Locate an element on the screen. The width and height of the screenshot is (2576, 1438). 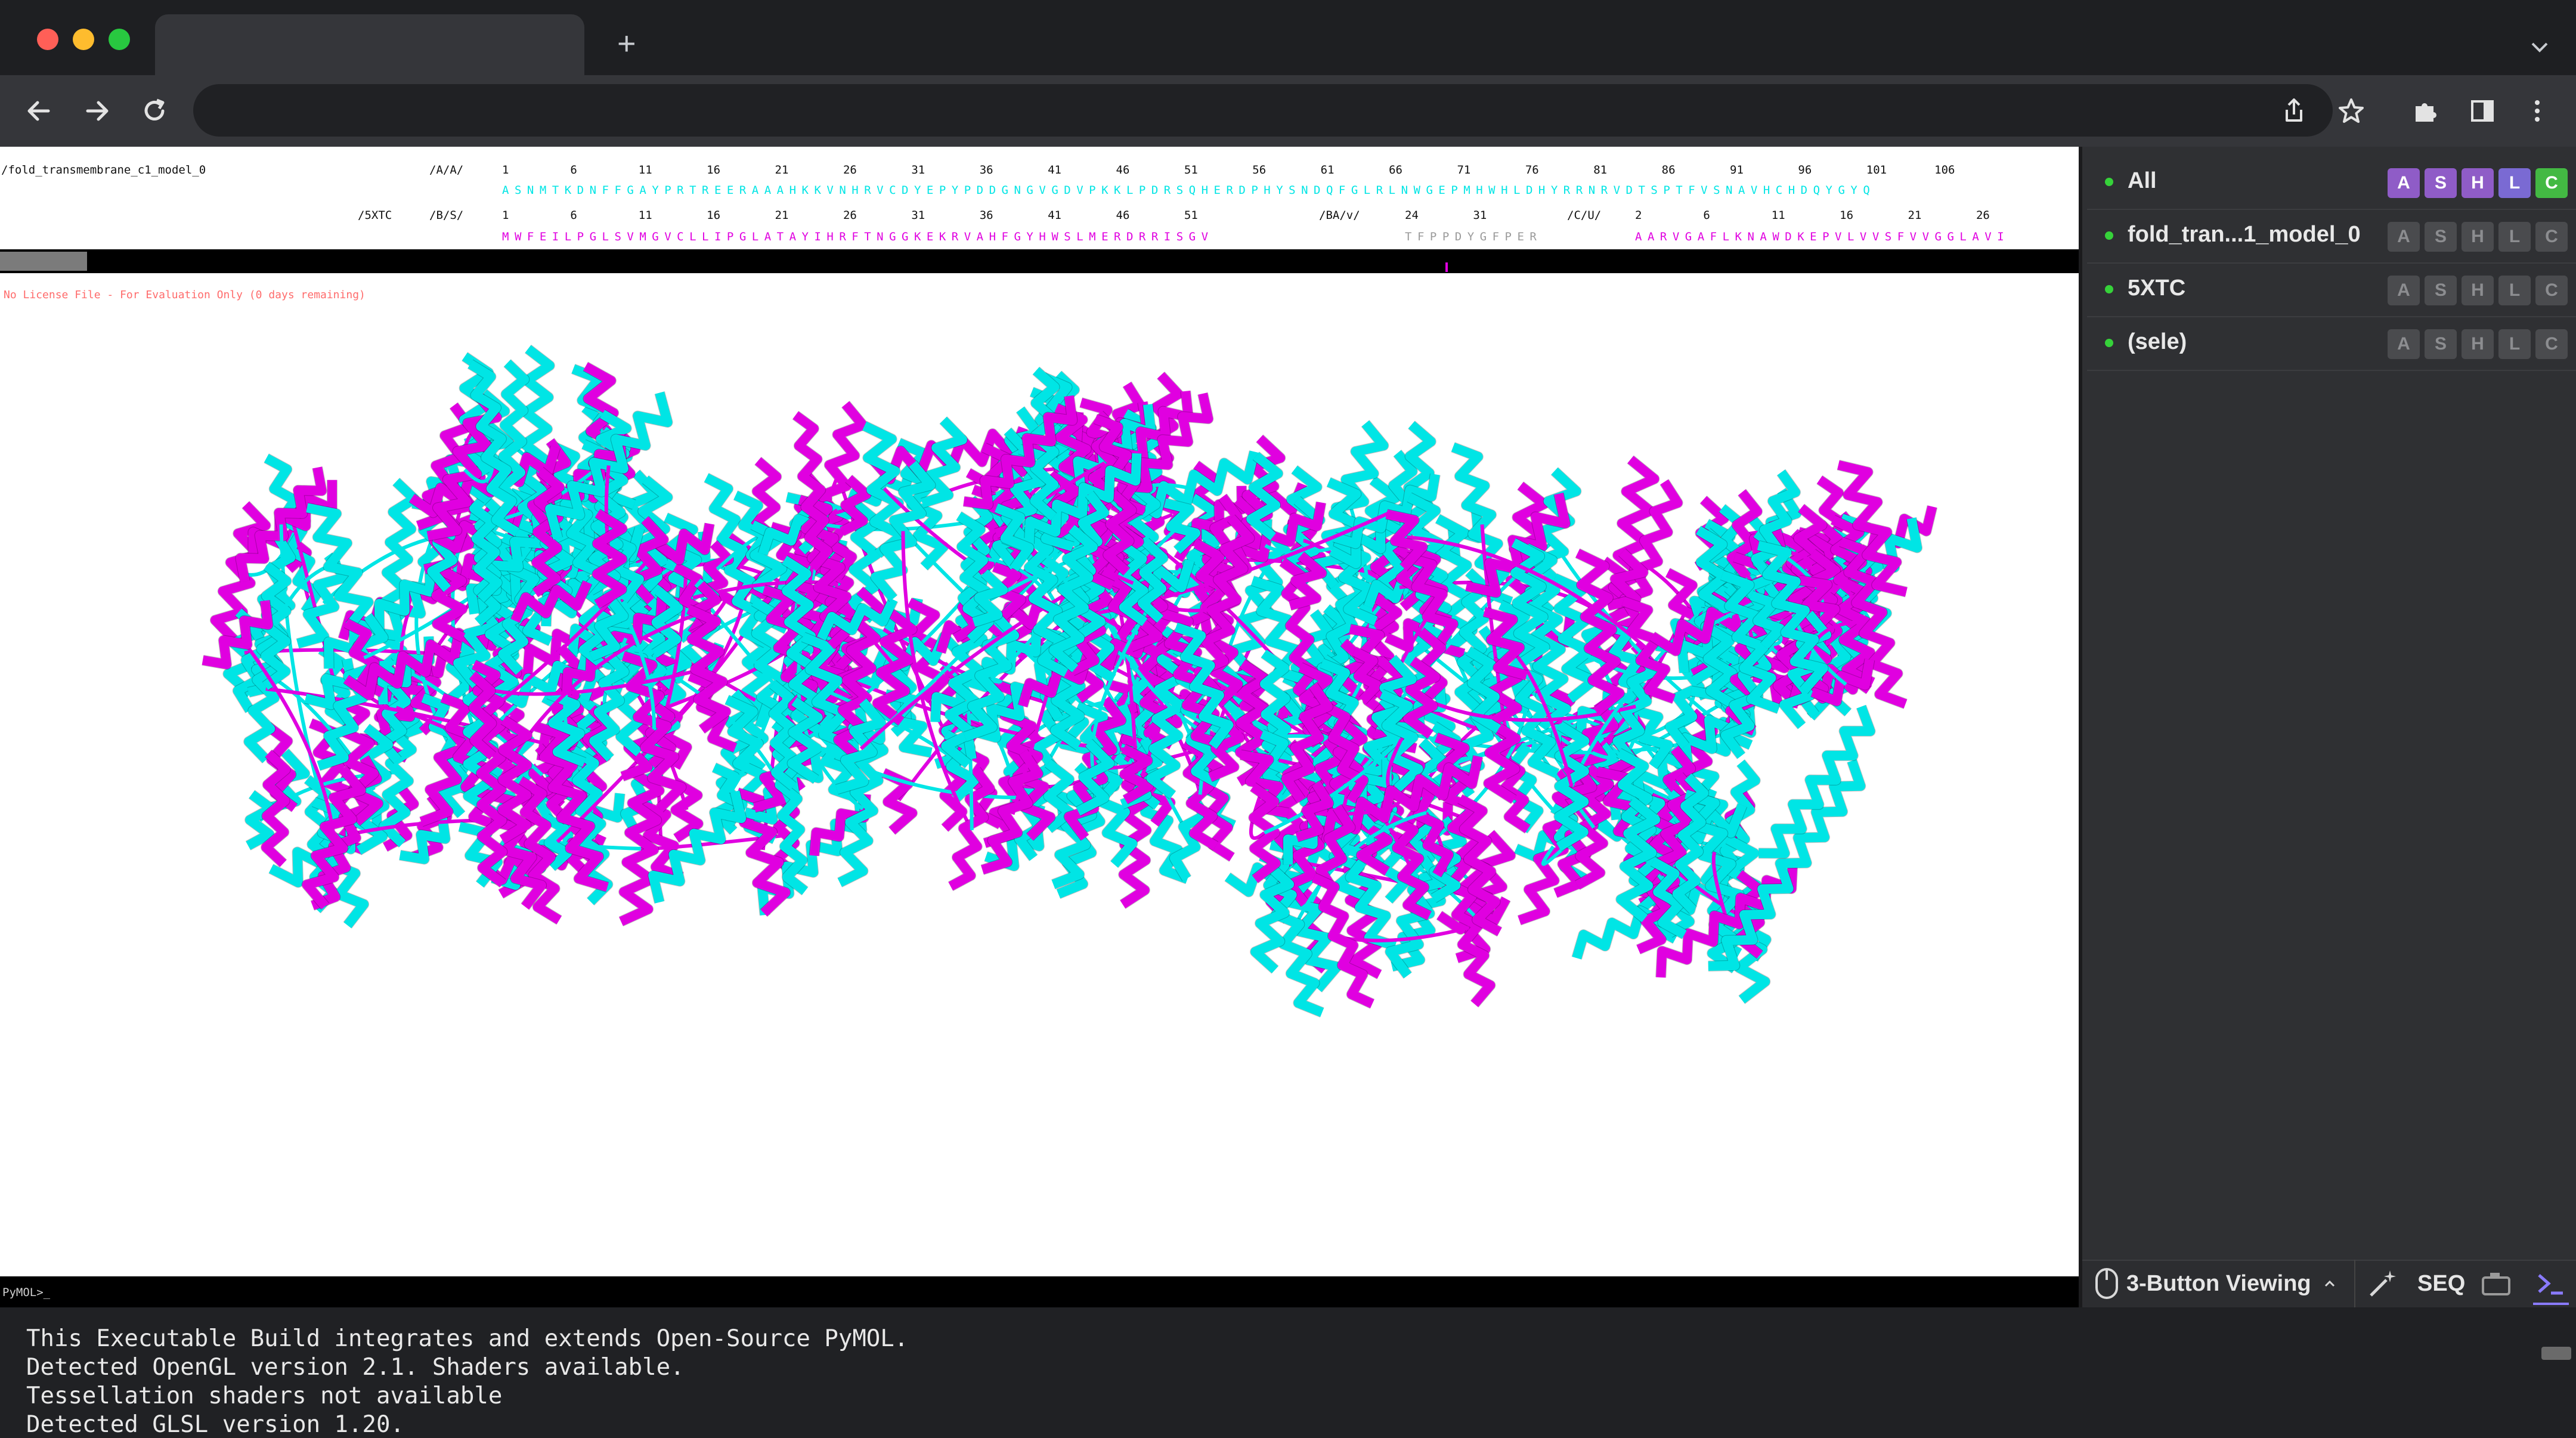
chain-label-5xtc: /B/S/ is located at coordinates (447, 215).